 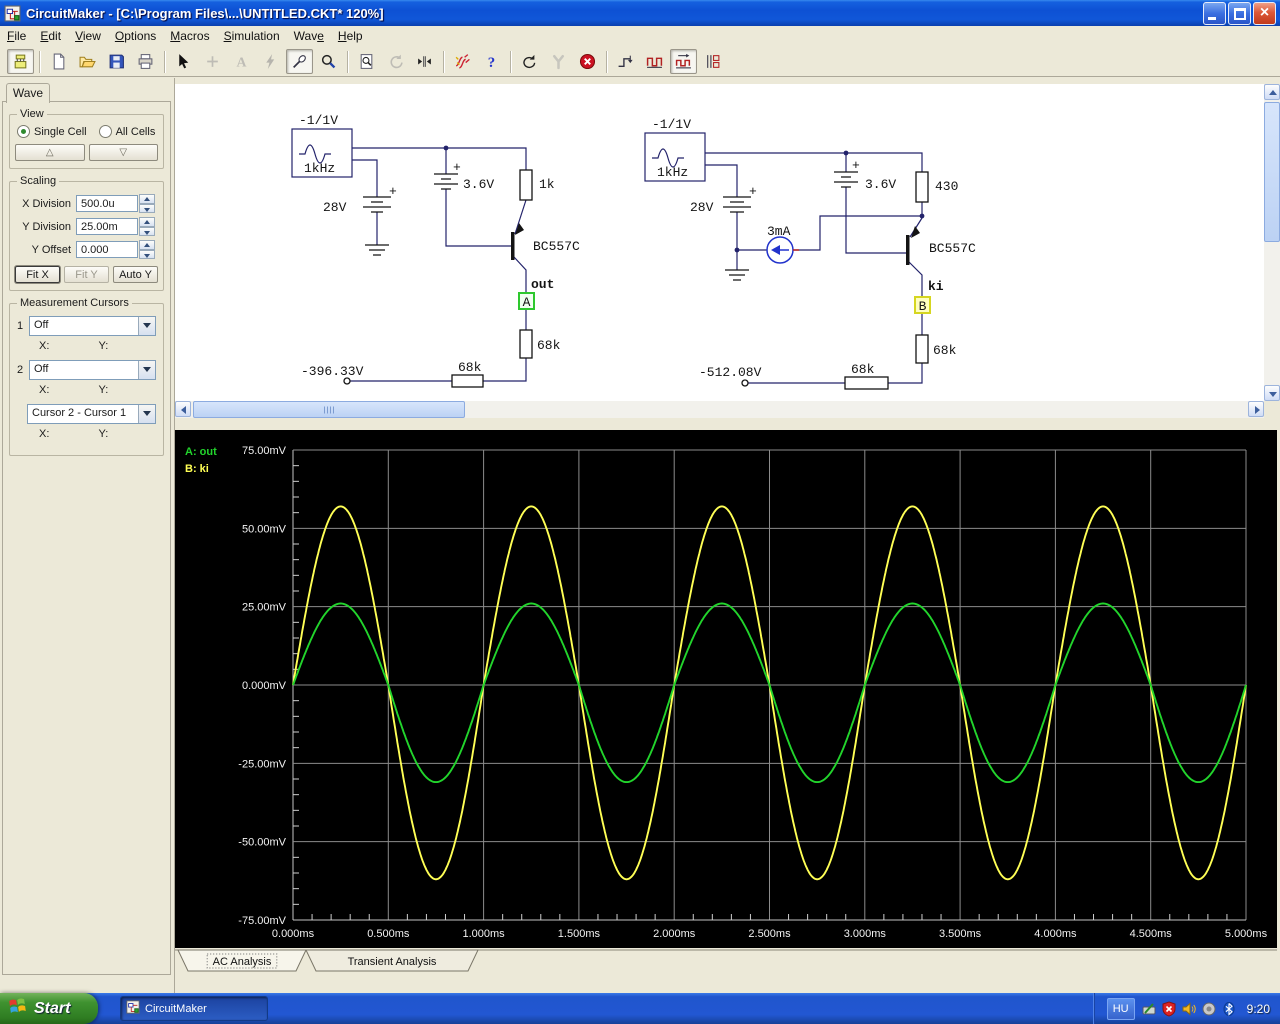 What do you see at coordinates (98, 434) in the screenshot?
I see `cursor-diff-readout: X: Y:` at bounding box center [98, 434].